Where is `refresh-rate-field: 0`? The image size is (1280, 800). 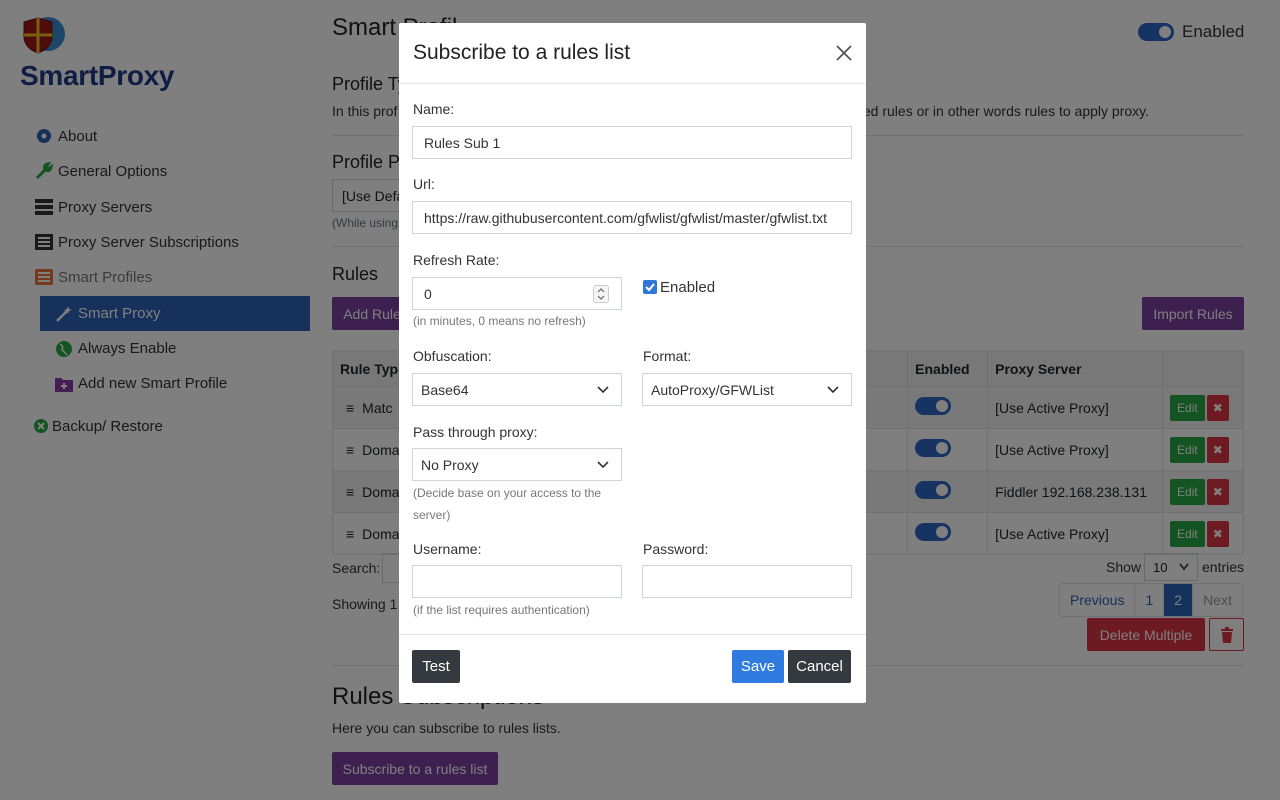
refresh-rate-field: 0 is located at coordinates (517, 293).